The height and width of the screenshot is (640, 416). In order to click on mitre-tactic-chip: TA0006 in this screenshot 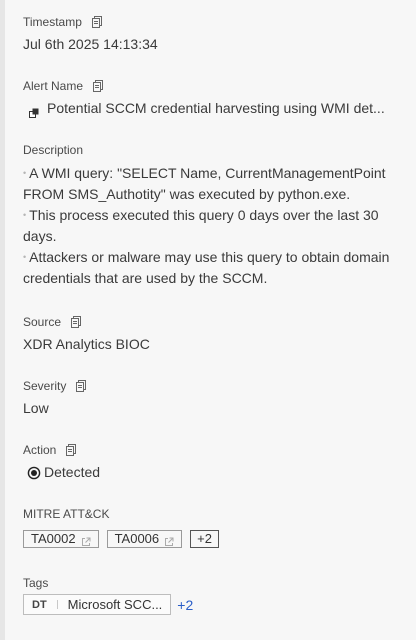, I will do `click(144, 539)`.